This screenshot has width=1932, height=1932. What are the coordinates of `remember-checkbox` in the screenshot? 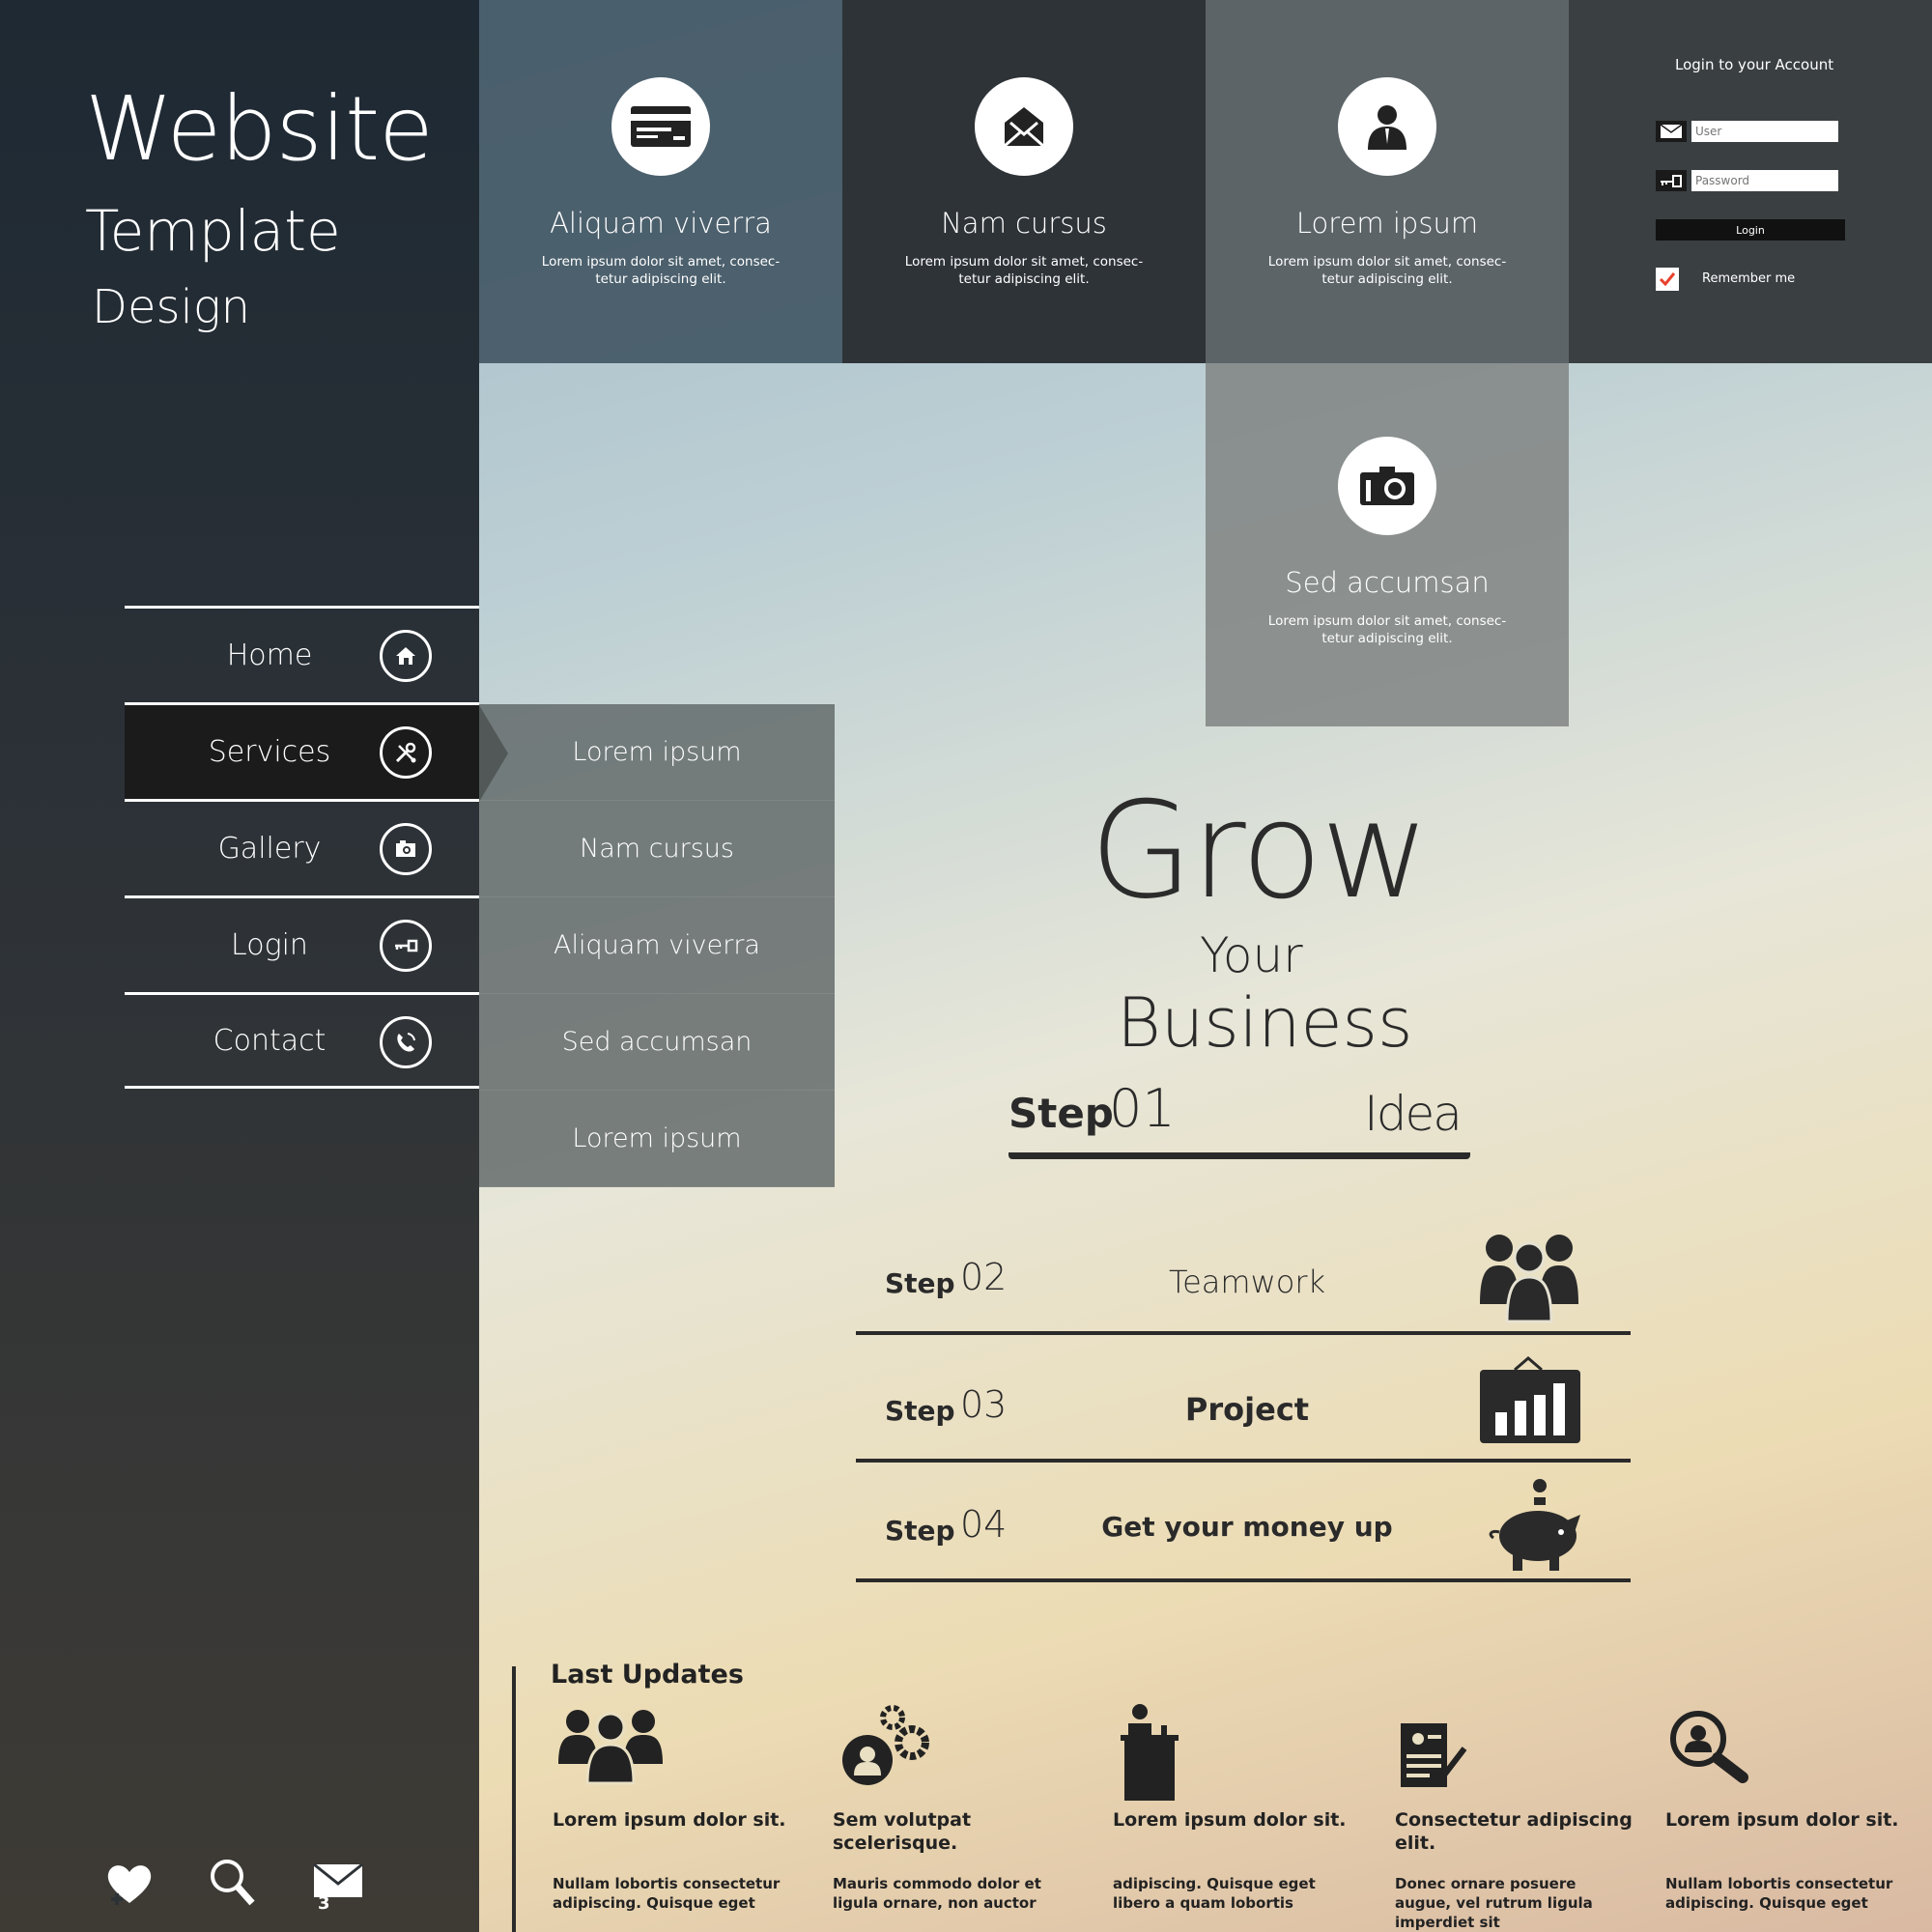 It's located at (1667, 279).